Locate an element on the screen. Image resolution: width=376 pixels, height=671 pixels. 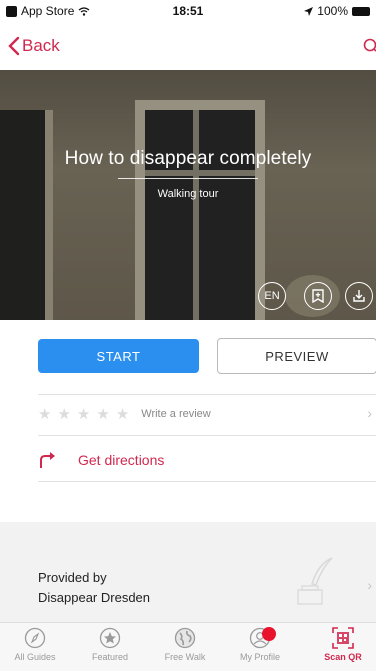
back-label: Back is located at coordinates (41, 45).